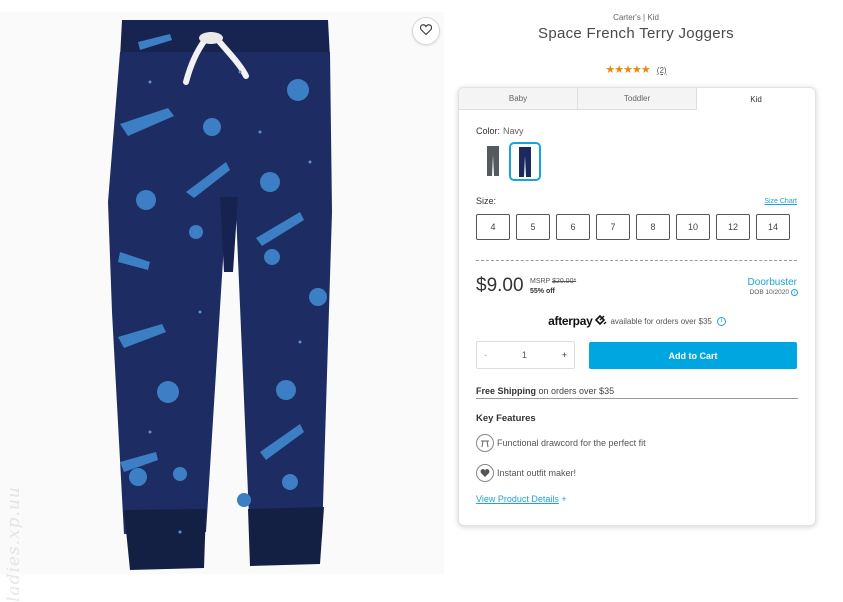 The width and height of the screenshot is (843, 602). What do you see at coordinates (733, 227) in the screenshot?
I see `size-option-12: 12` at bounding box center [733, 227].